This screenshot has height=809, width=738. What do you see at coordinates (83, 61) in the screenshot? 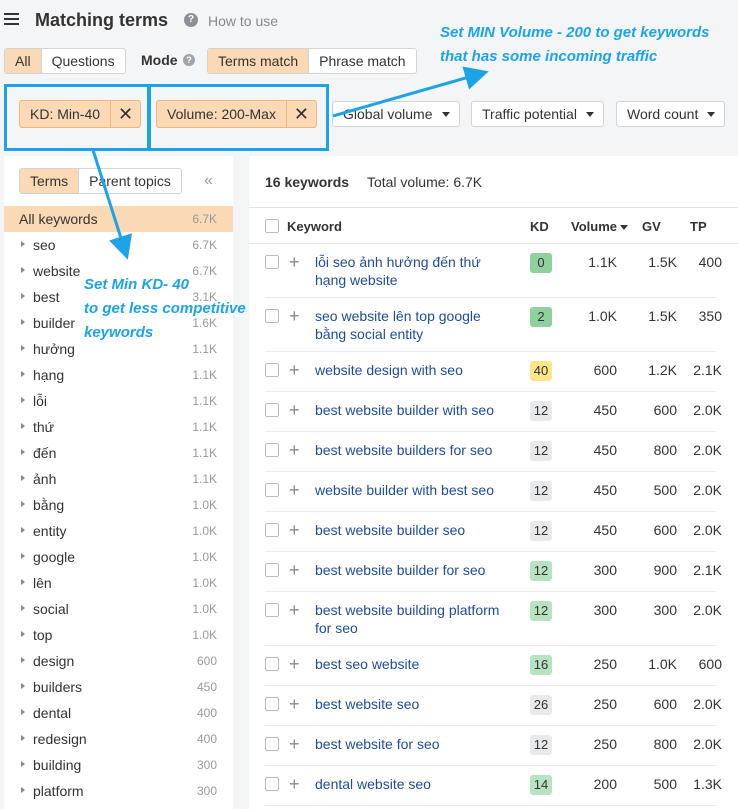
I see `tab-questions: Questions` at bounding box center [83, 61].